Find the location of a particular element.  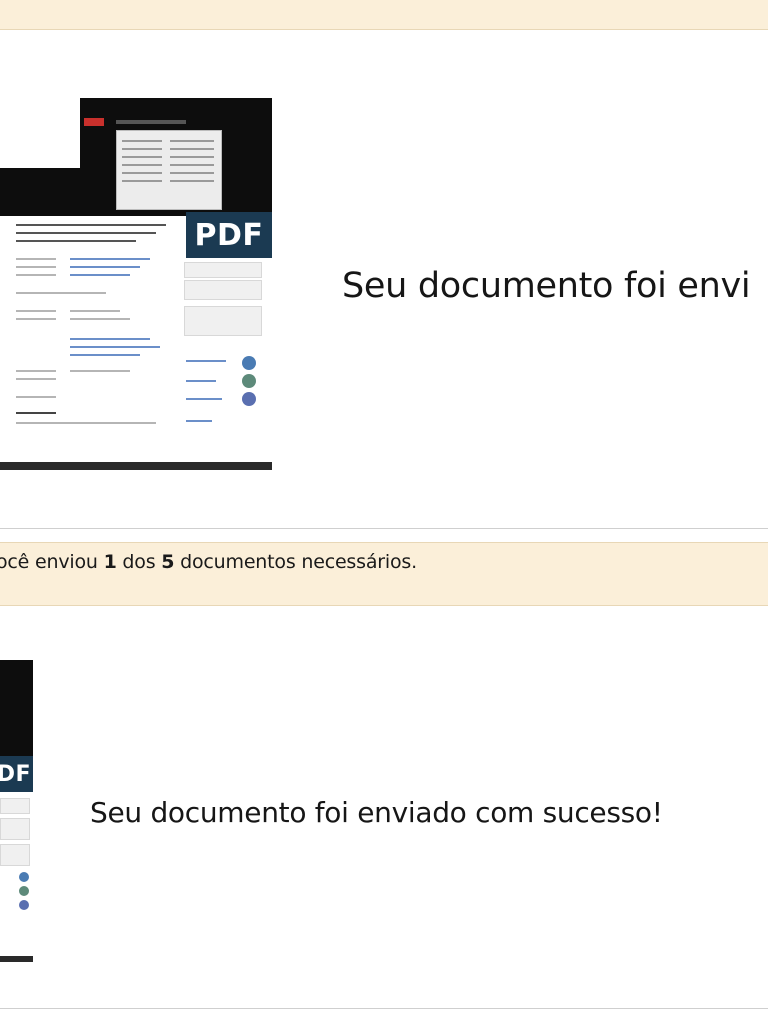

upload-success-message: Seu documento foi enviado com sucesso! is located at coordinates (376, 812).